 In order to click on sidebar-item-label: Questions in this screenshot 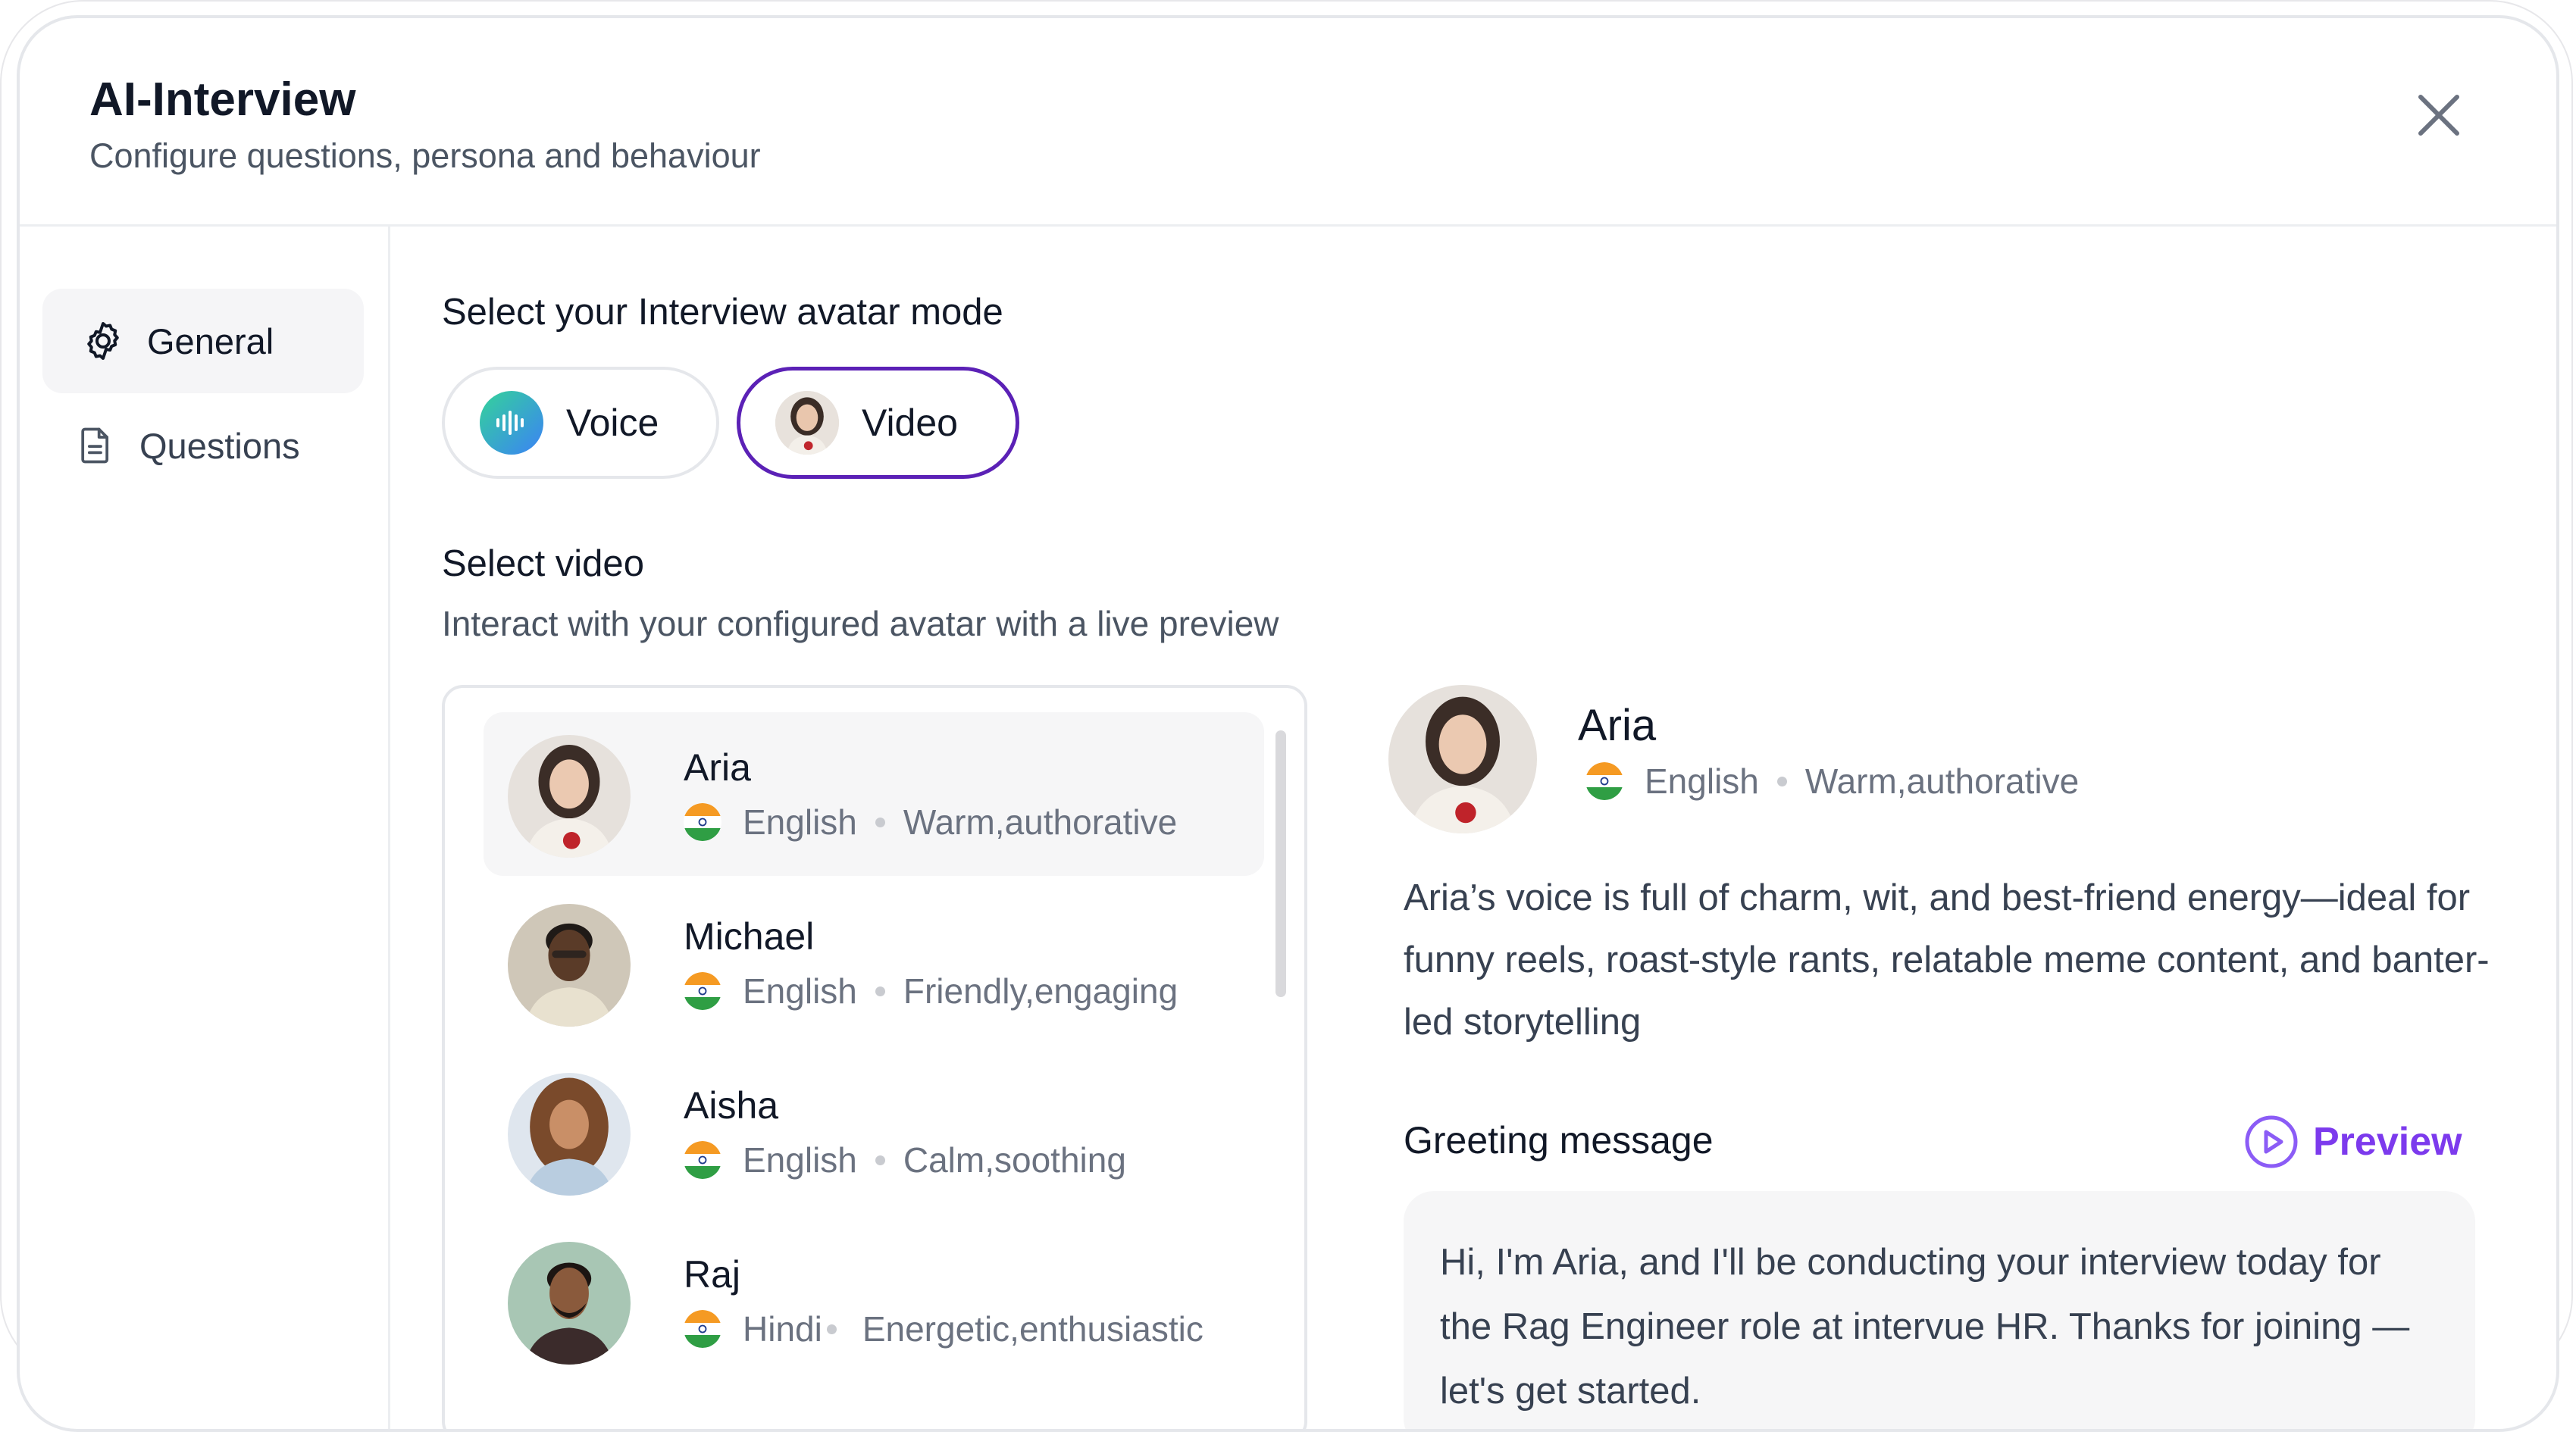, I will do `click(220, 446)`.